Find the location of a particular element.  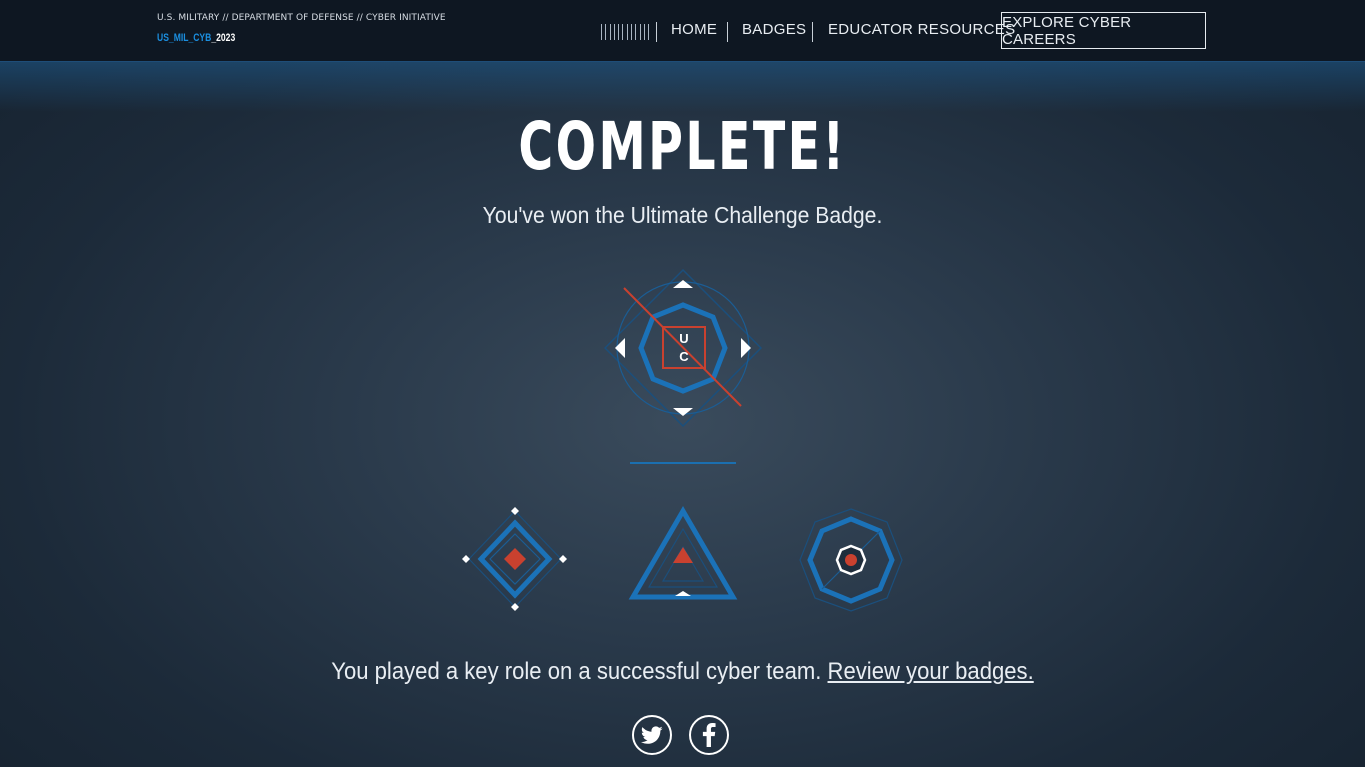

review-badges-link: Review your badges. is located at coordinates (931, 671).